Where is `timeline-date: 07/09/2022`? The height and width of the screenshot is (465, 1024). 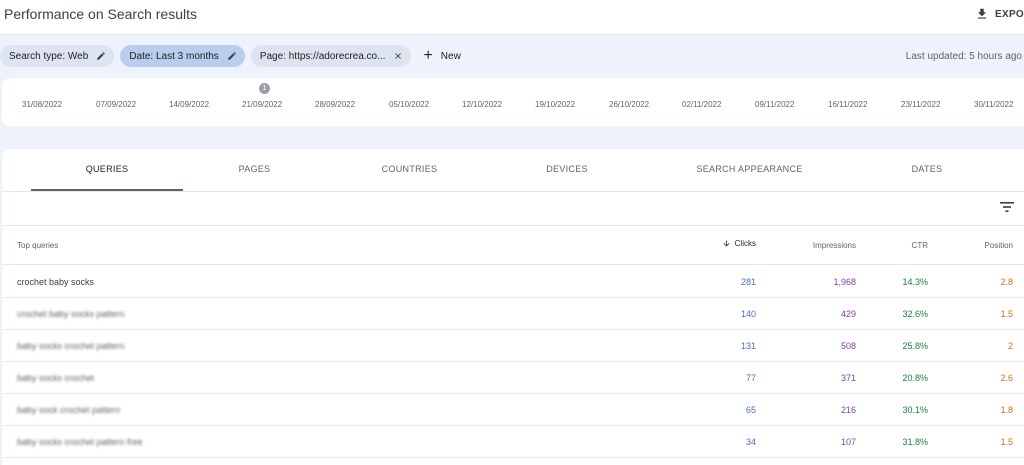
timeline-date: 07/09/2022 is located at coordinates (116, 104).